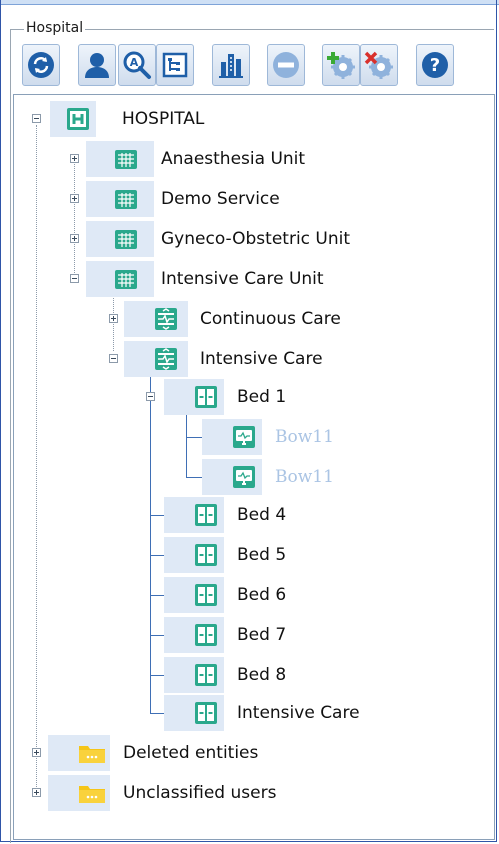 This screenshot has width=499, height=844. What do you see at coordinates (134, 62) in the screenshot?
I see `svg-text: A` at bounding box center [134, 62].